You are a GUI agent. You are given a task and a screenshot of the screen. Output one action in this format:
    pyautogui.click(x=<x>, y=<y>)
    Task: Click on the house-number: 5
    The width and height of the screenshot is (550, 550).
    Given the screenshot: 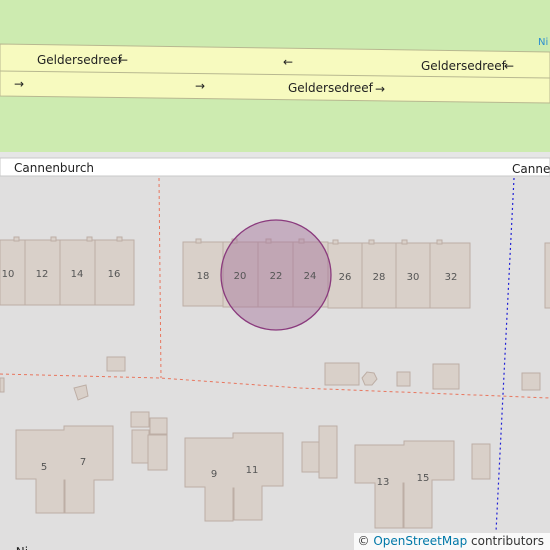 What is the action you would take?
    pyautogui.click(x=44, y=467)
    